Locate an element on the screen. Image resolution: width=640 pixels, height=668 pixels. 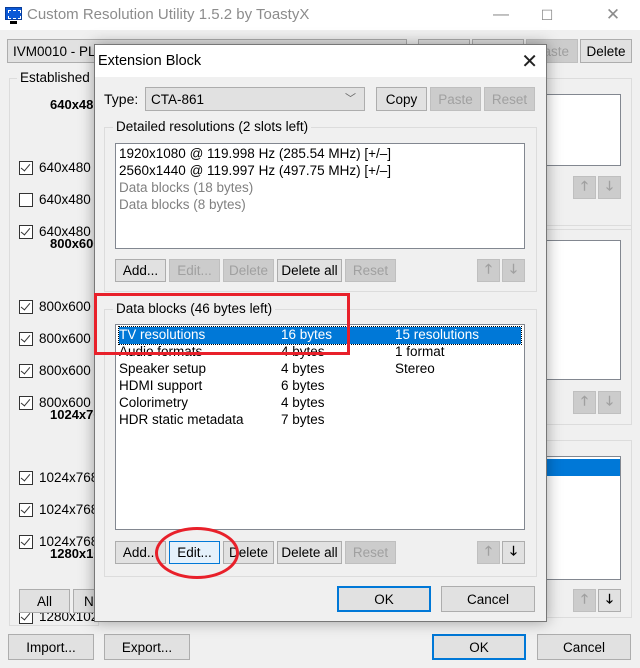
data-block-name: Colorimetry is located at coordinates (154, 402).